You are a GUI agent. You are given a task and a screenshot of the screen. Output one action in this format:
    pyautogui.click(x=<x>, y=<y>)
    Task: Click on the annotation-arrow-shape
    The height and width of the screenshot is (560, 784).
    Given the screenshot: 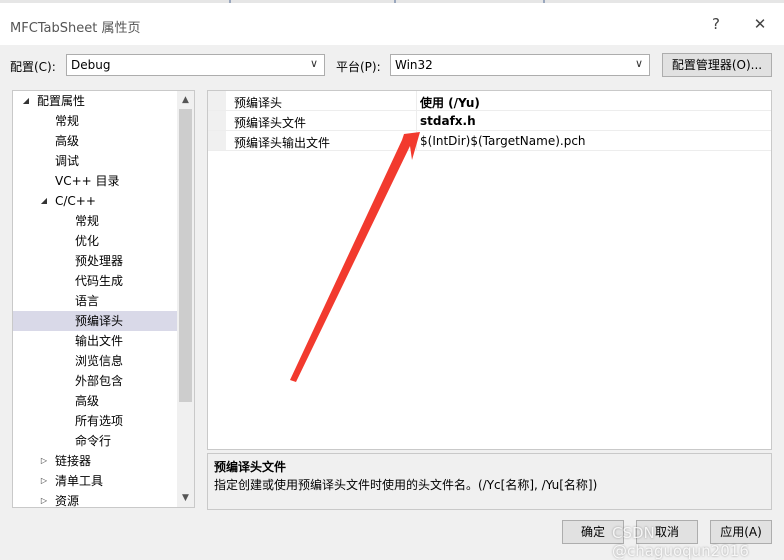 What is the action you would take?
    pyautogui.click(x=355, y=257)
    